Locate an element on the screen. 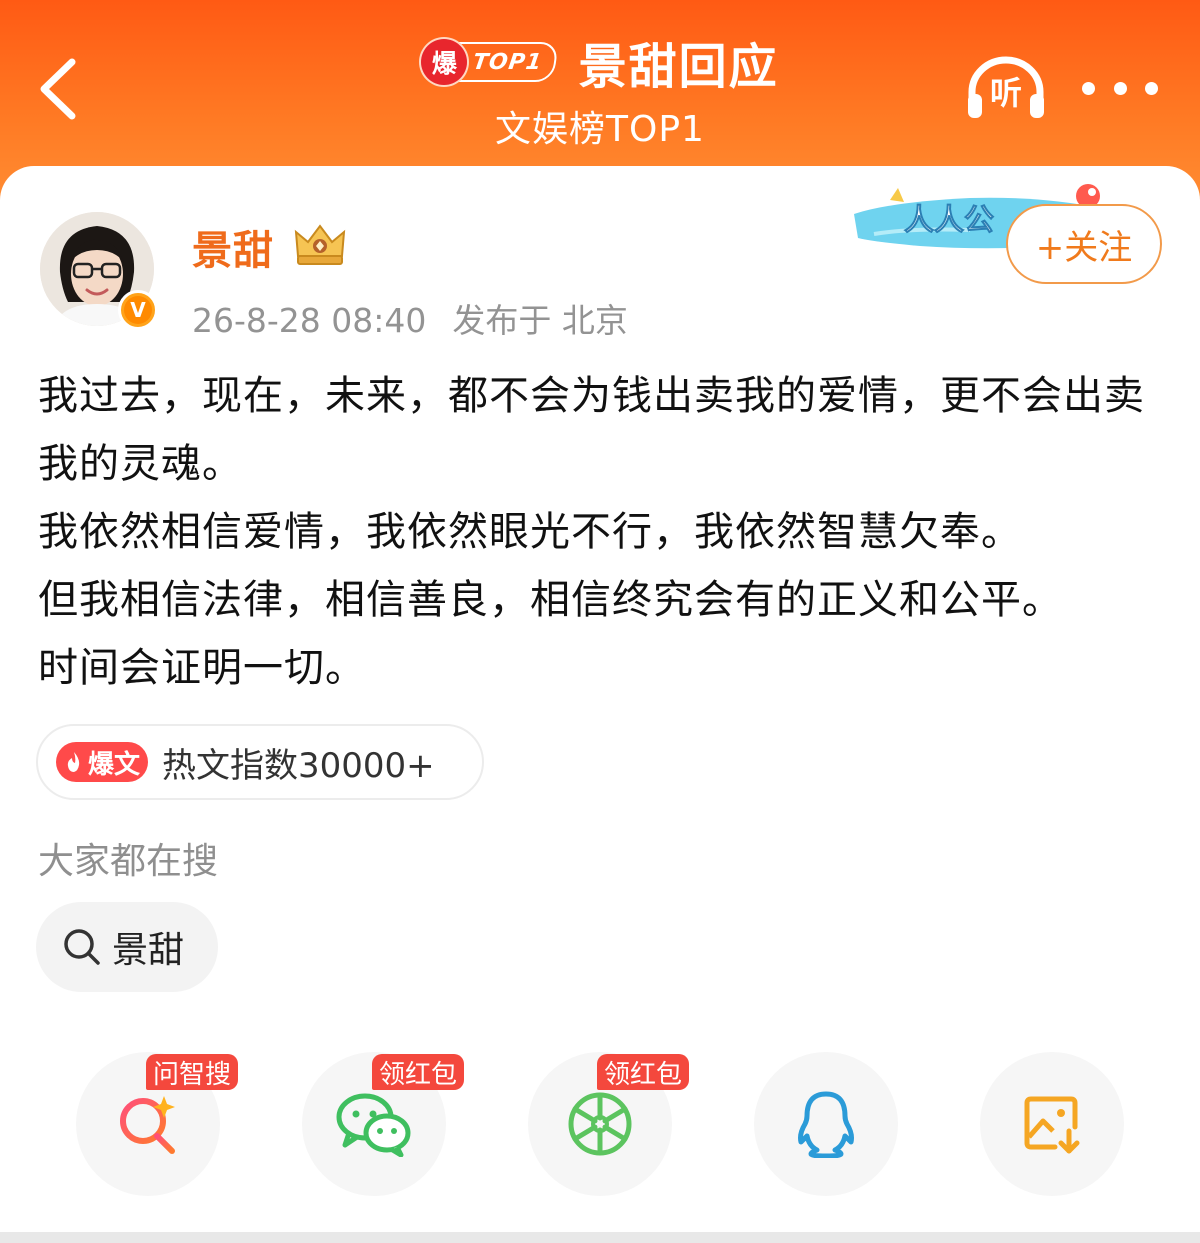  wechat-icon is located at coordinates (373, 1125).